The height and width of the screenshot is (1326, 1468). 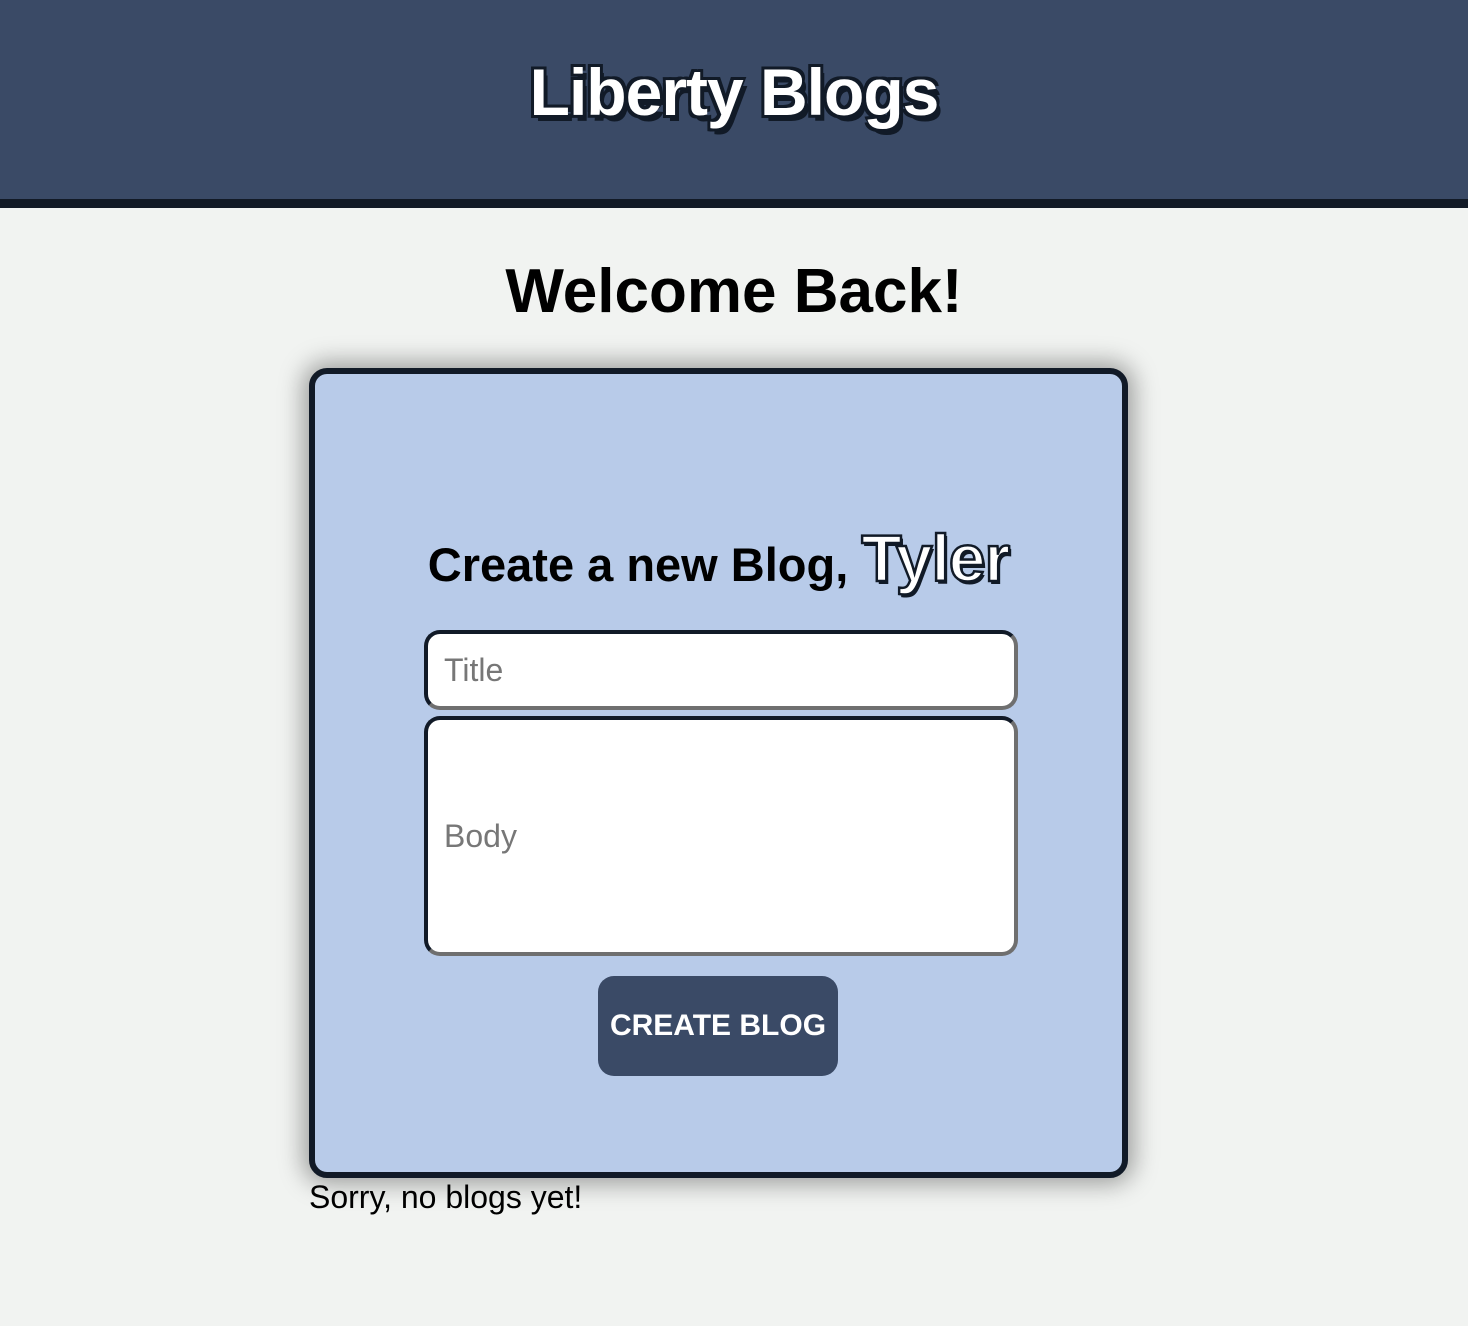 I want to click on body-input, so click(x=721, y=836).